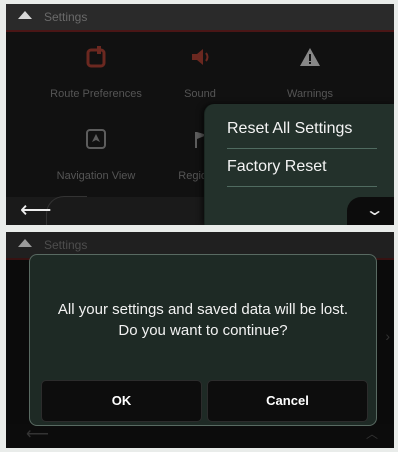  Describe the element at coordinates (200, 60) in the screenshot. I see `speaker-icon` at that location.